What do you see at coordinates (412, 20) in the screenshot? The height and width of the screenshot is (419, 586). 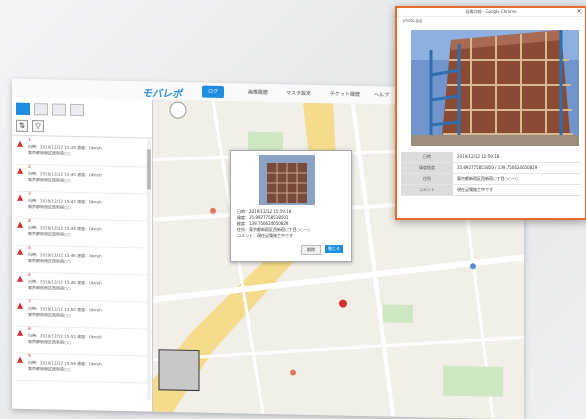 I see `window-path: photo.jpg` at bounding box center [412, 20].